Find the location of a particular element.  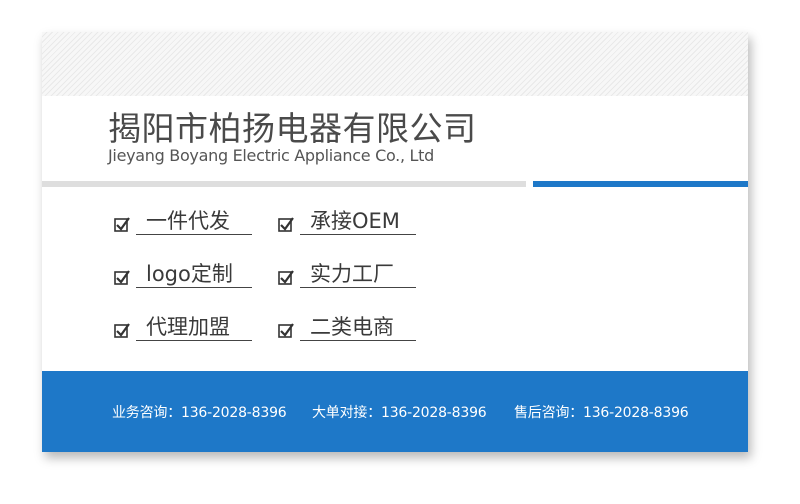

contact-label: 业务咨询： is located at coordinates (146, 413).